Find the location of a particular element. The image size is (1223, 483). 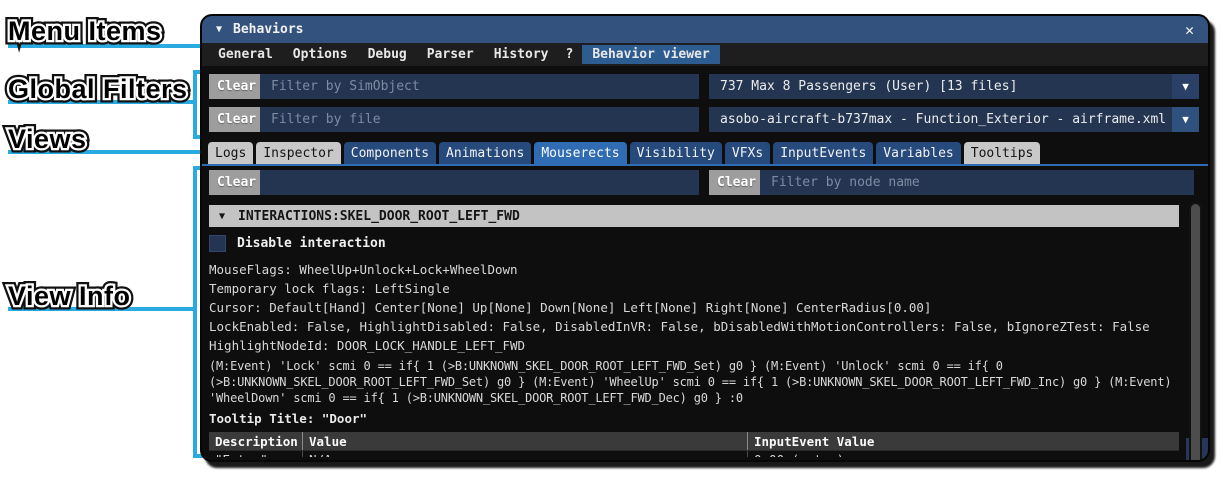

close-icon: ✕ is located at coordinates (1189, 30).